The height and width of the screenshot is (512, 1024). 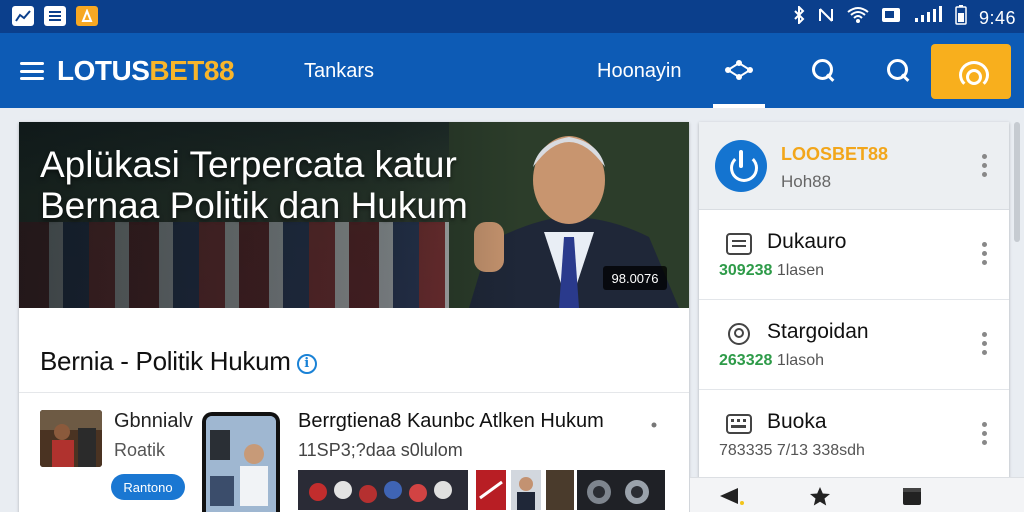 I want to click on status-bar-left, so click(x=55, y=16).